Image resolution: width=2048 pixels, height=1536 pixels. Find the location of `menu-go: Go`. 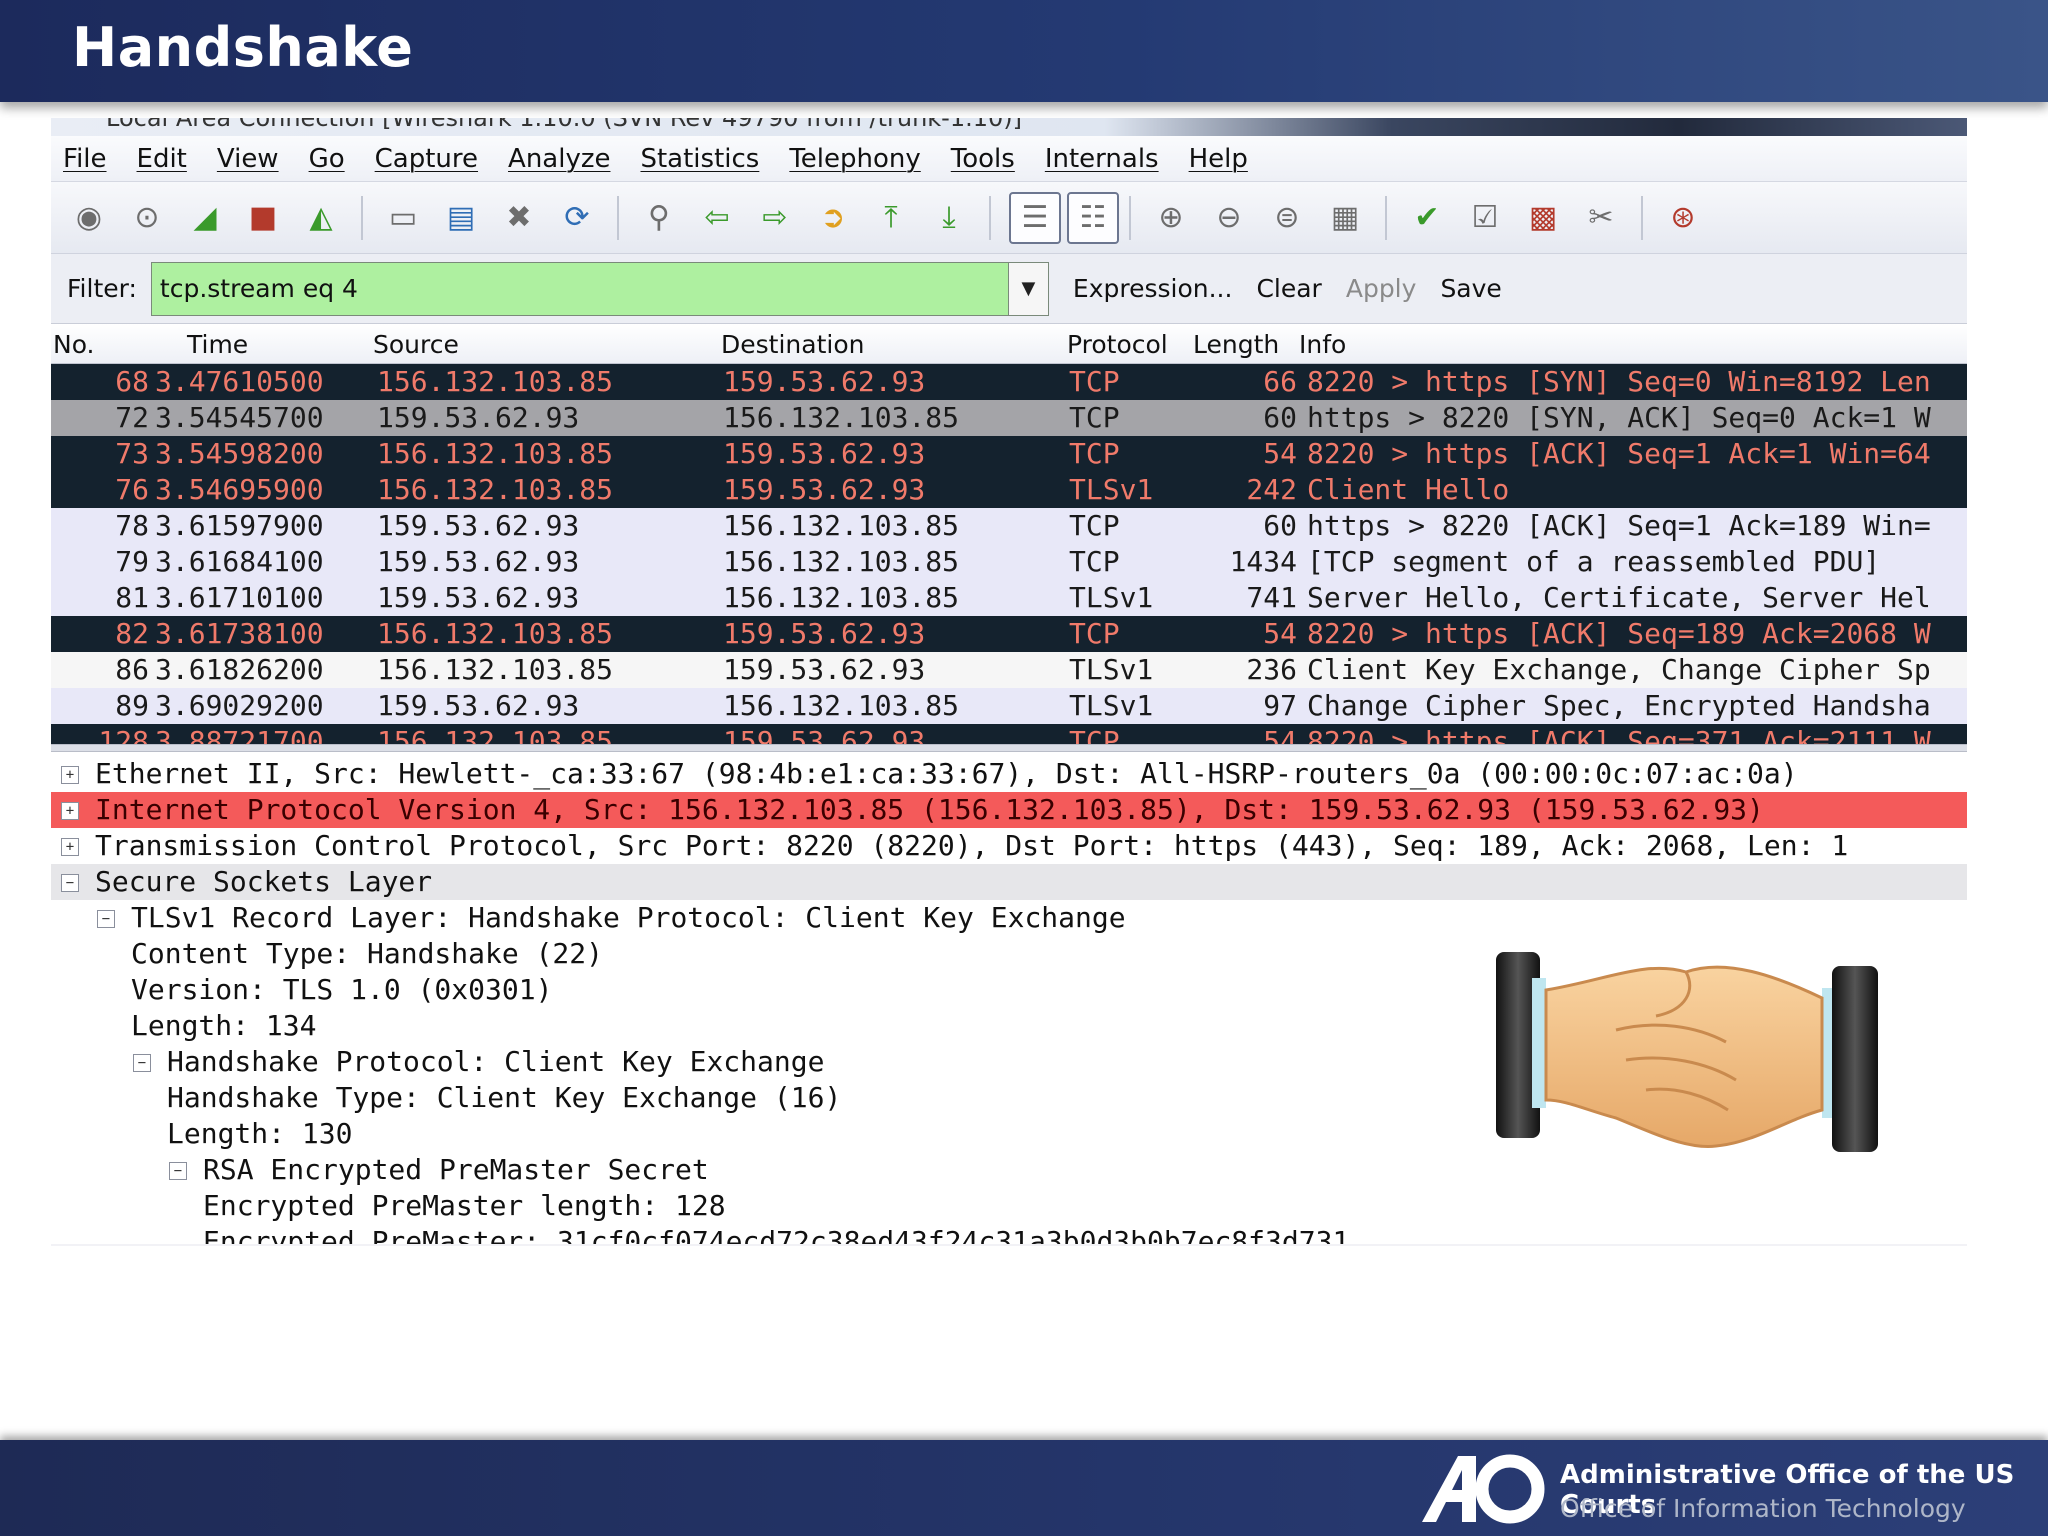

menu-go: Go is located at coordinates (327, 159).